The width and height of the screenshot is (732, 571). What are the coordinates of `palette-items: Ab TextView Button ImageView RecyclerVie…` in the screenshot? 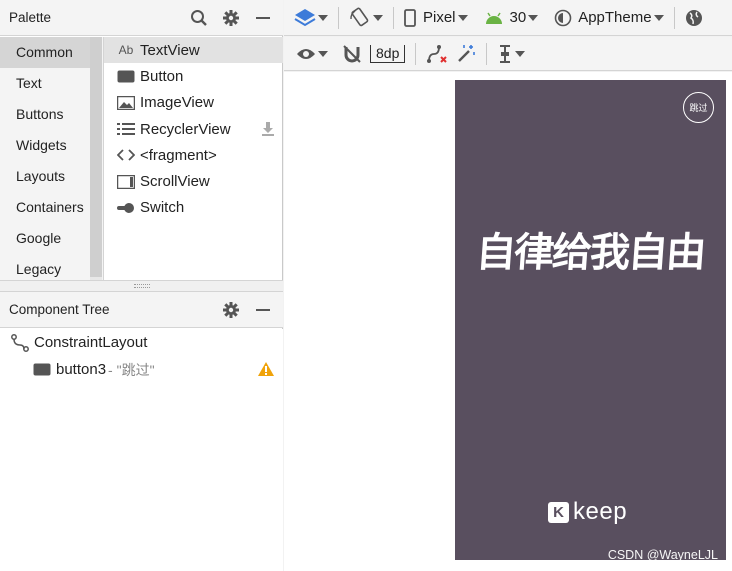 It's located at (193, 158).